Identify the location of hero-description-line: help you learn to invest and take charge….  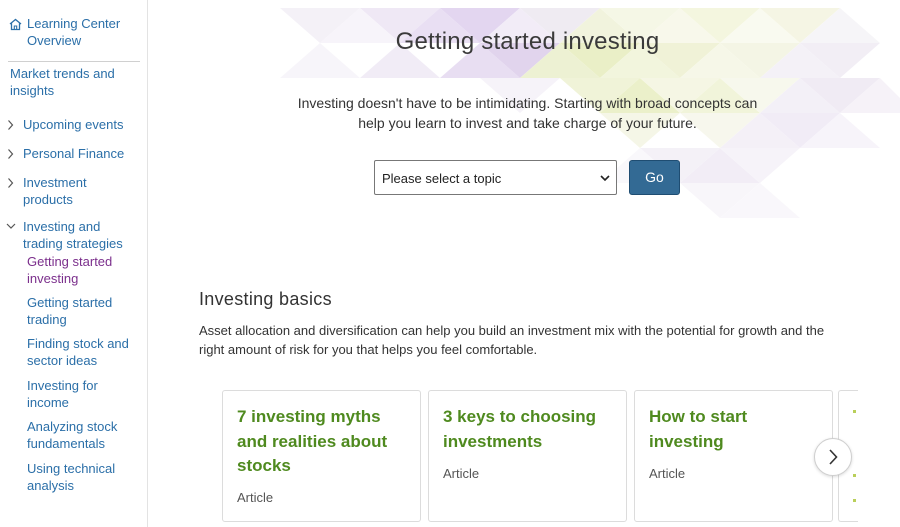
(527, 123).